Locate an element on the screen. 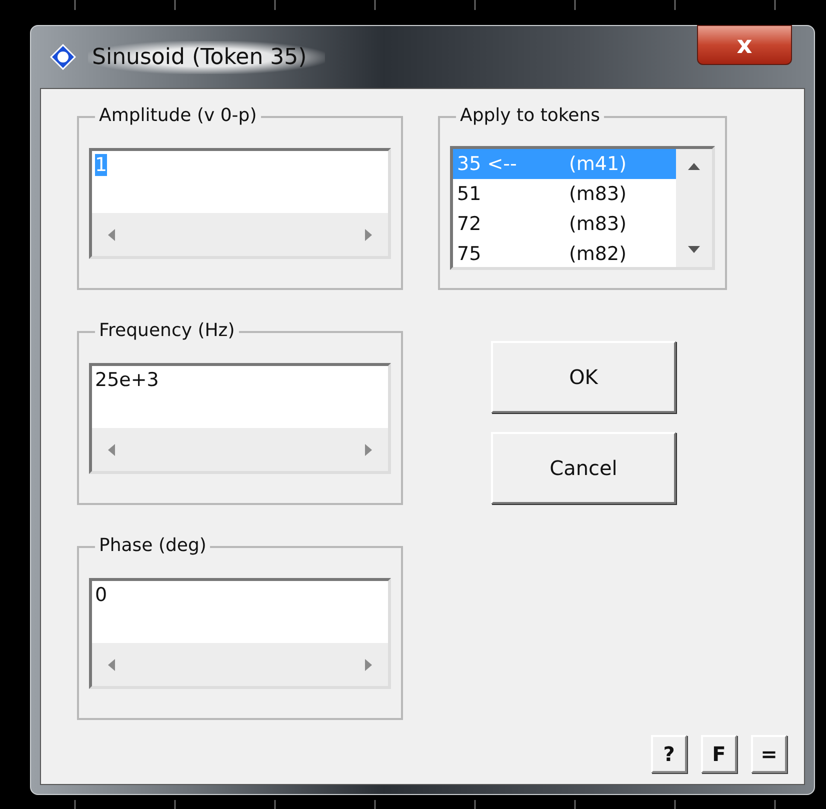 The height and width of the screenshot is (809, 826). token-number: 51 is located at coordinates (469, 194).